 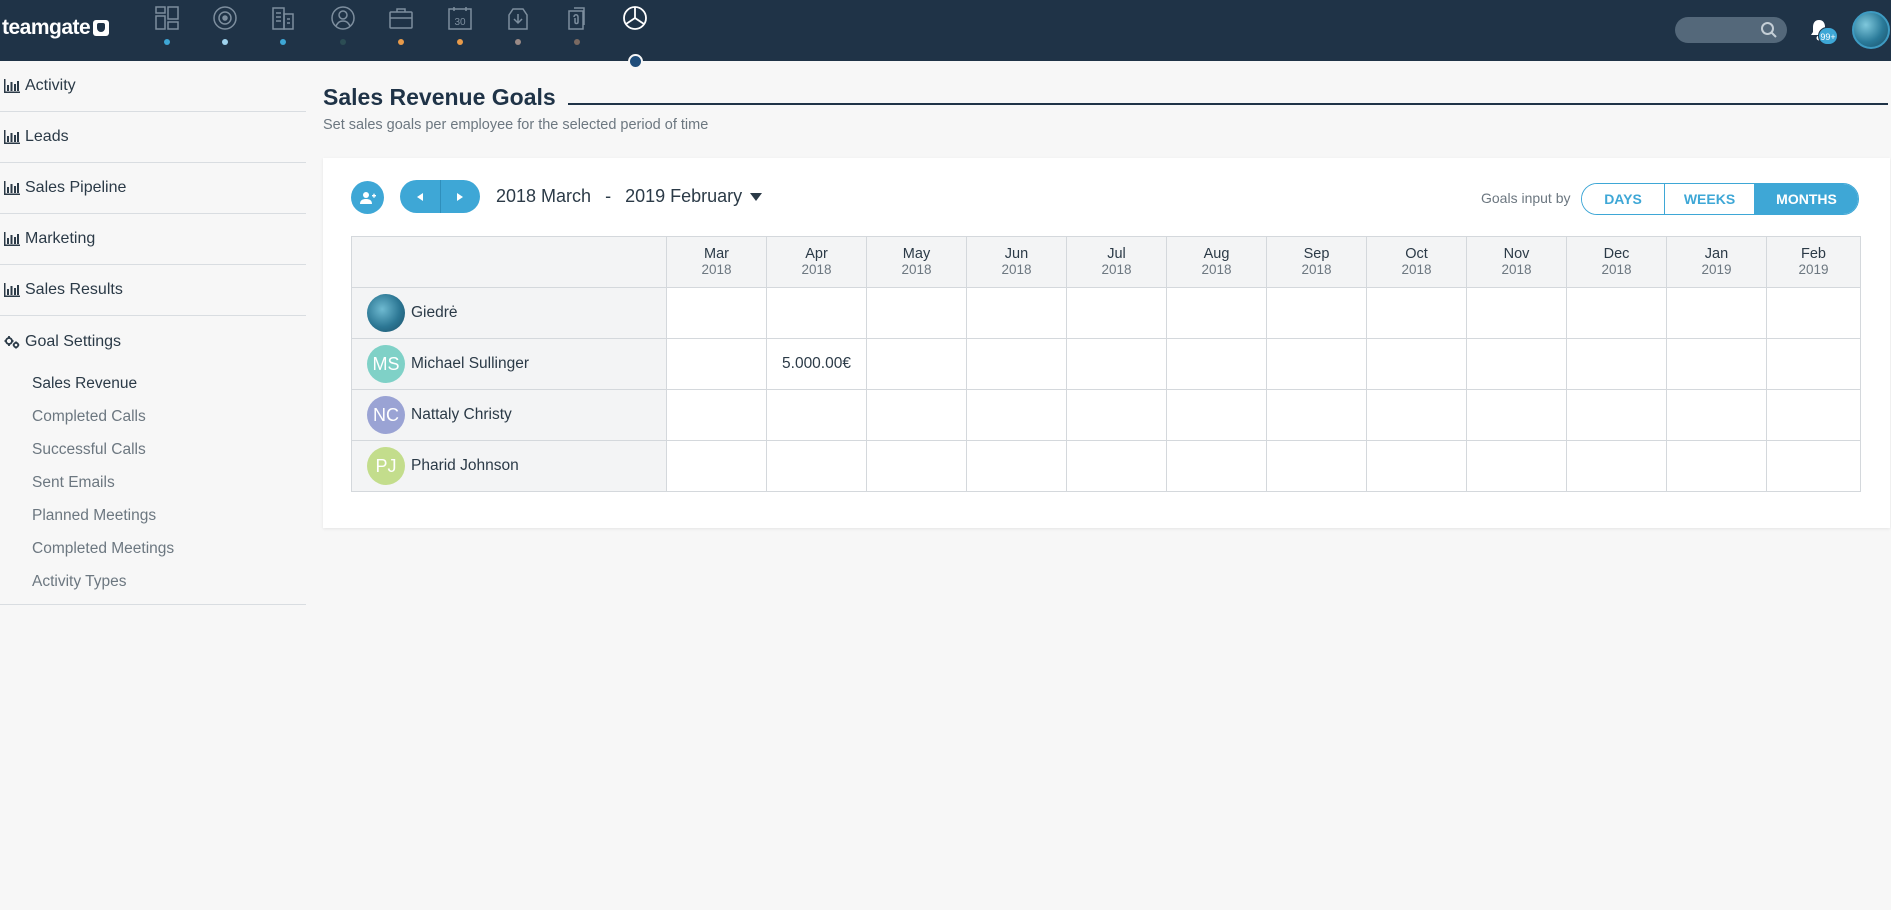 What do you see at coordinates (518, 19) in the screenshot?
I see `inbox-icon` at bounding box center [518, 19].